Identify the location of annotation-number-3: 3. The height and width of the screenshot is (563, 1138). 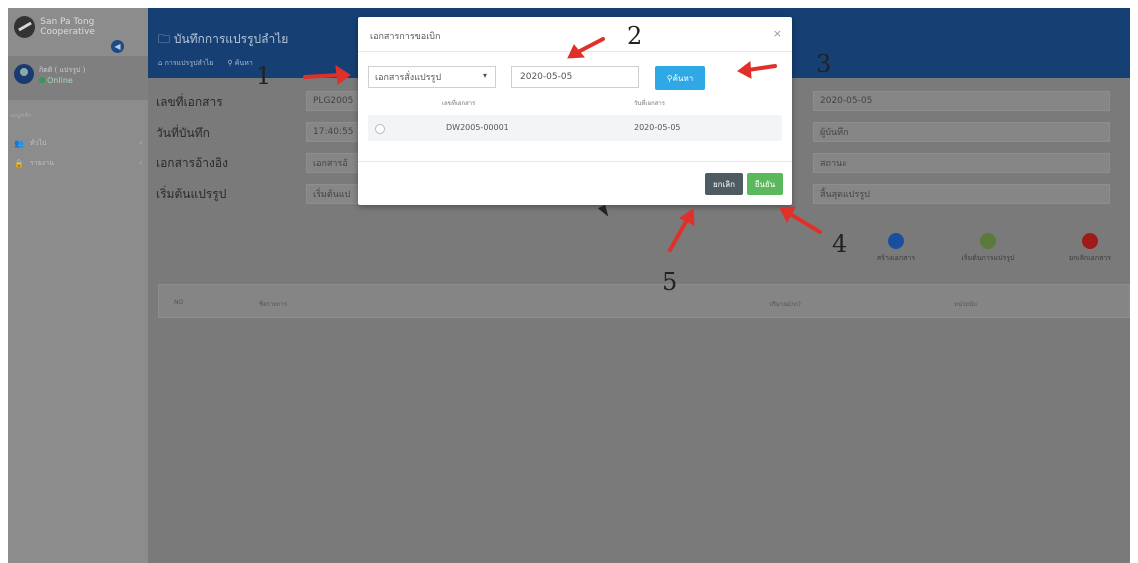
(824, 64).